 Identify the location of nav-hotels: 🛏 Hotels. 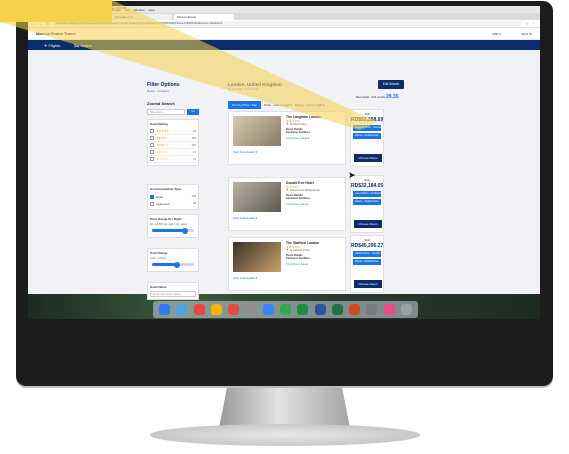
(83, 45).